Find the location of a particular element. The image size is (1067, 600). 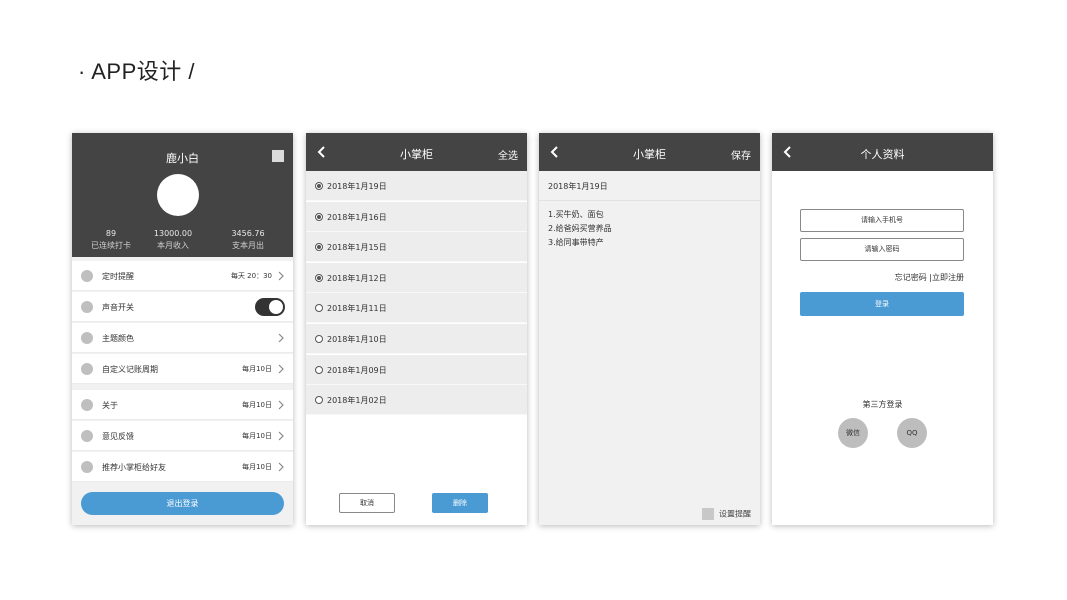

setting-label: 自定义记账周期 is located at coordinates (130, 369).